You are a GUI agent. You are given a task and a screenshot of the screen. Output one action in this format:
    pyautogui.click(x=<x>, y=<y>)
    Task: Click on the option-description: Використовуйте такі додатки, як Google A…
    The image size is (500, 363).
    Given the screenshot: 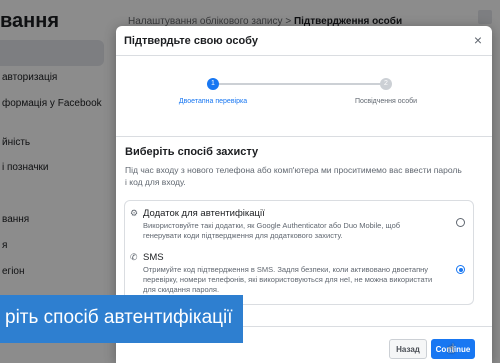 What is the action you would take?
    pyautogui.click(x=272, y=230)
    